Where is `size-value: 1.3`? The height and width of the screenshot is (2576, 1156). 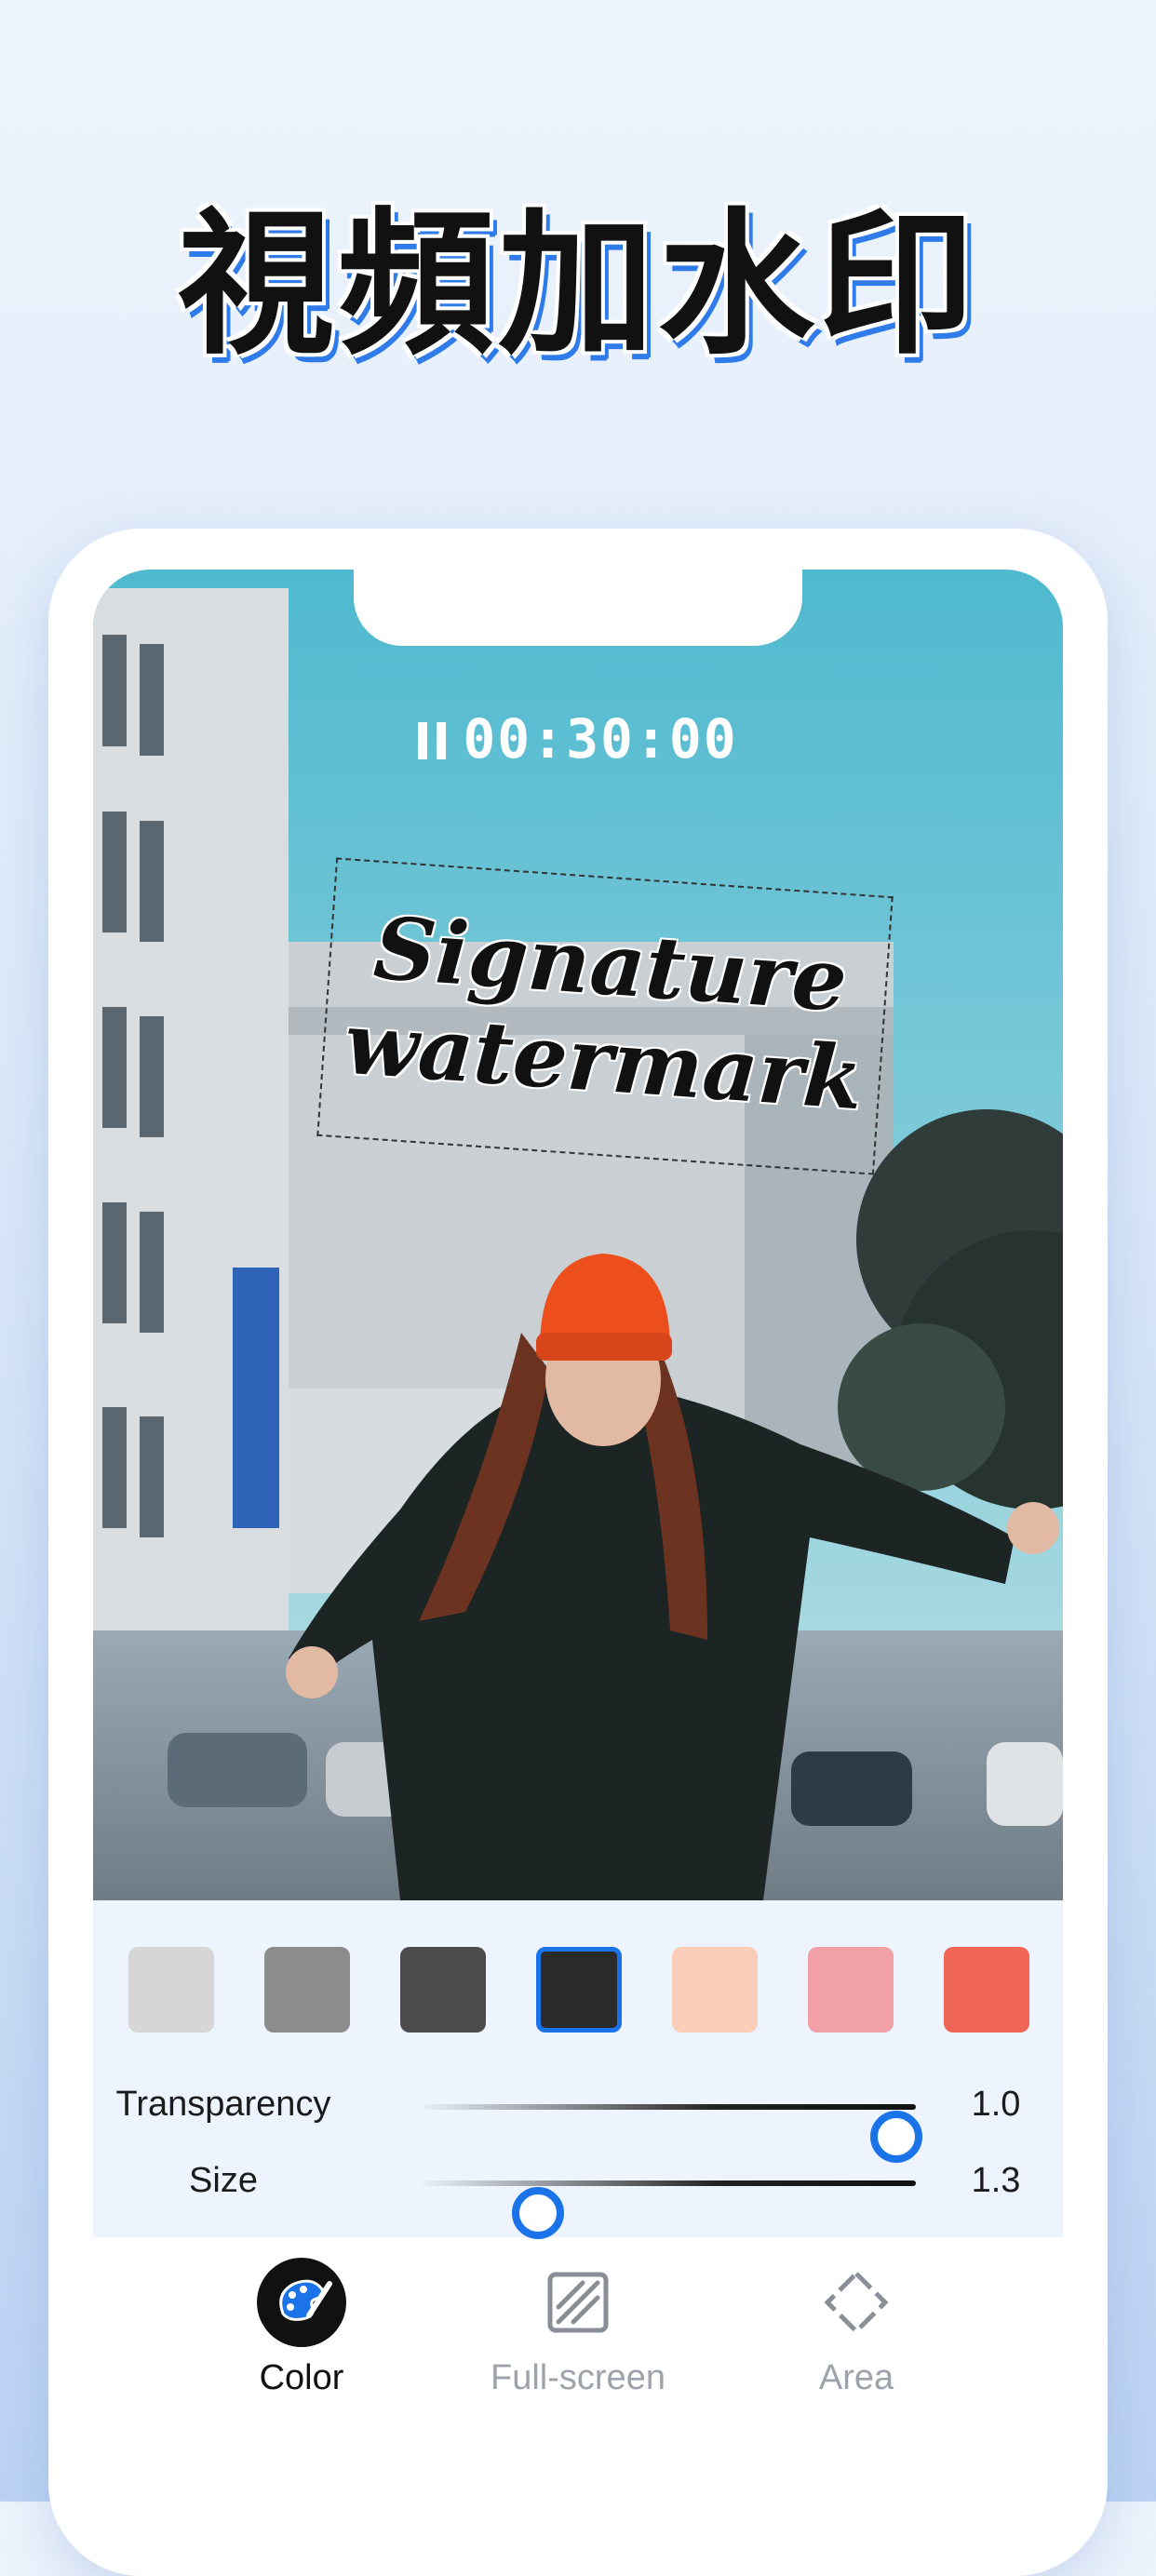
size-value: 1.3 is located at coordinates (996, 2180).